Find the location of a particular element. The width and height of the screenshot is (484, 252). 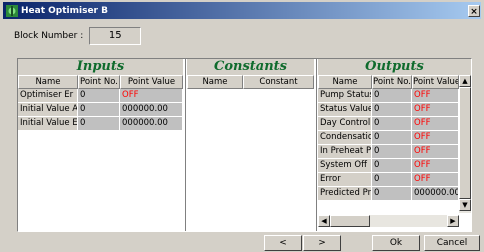

table-row: Status Value 0 OFF is located at coordinates (394, 110).